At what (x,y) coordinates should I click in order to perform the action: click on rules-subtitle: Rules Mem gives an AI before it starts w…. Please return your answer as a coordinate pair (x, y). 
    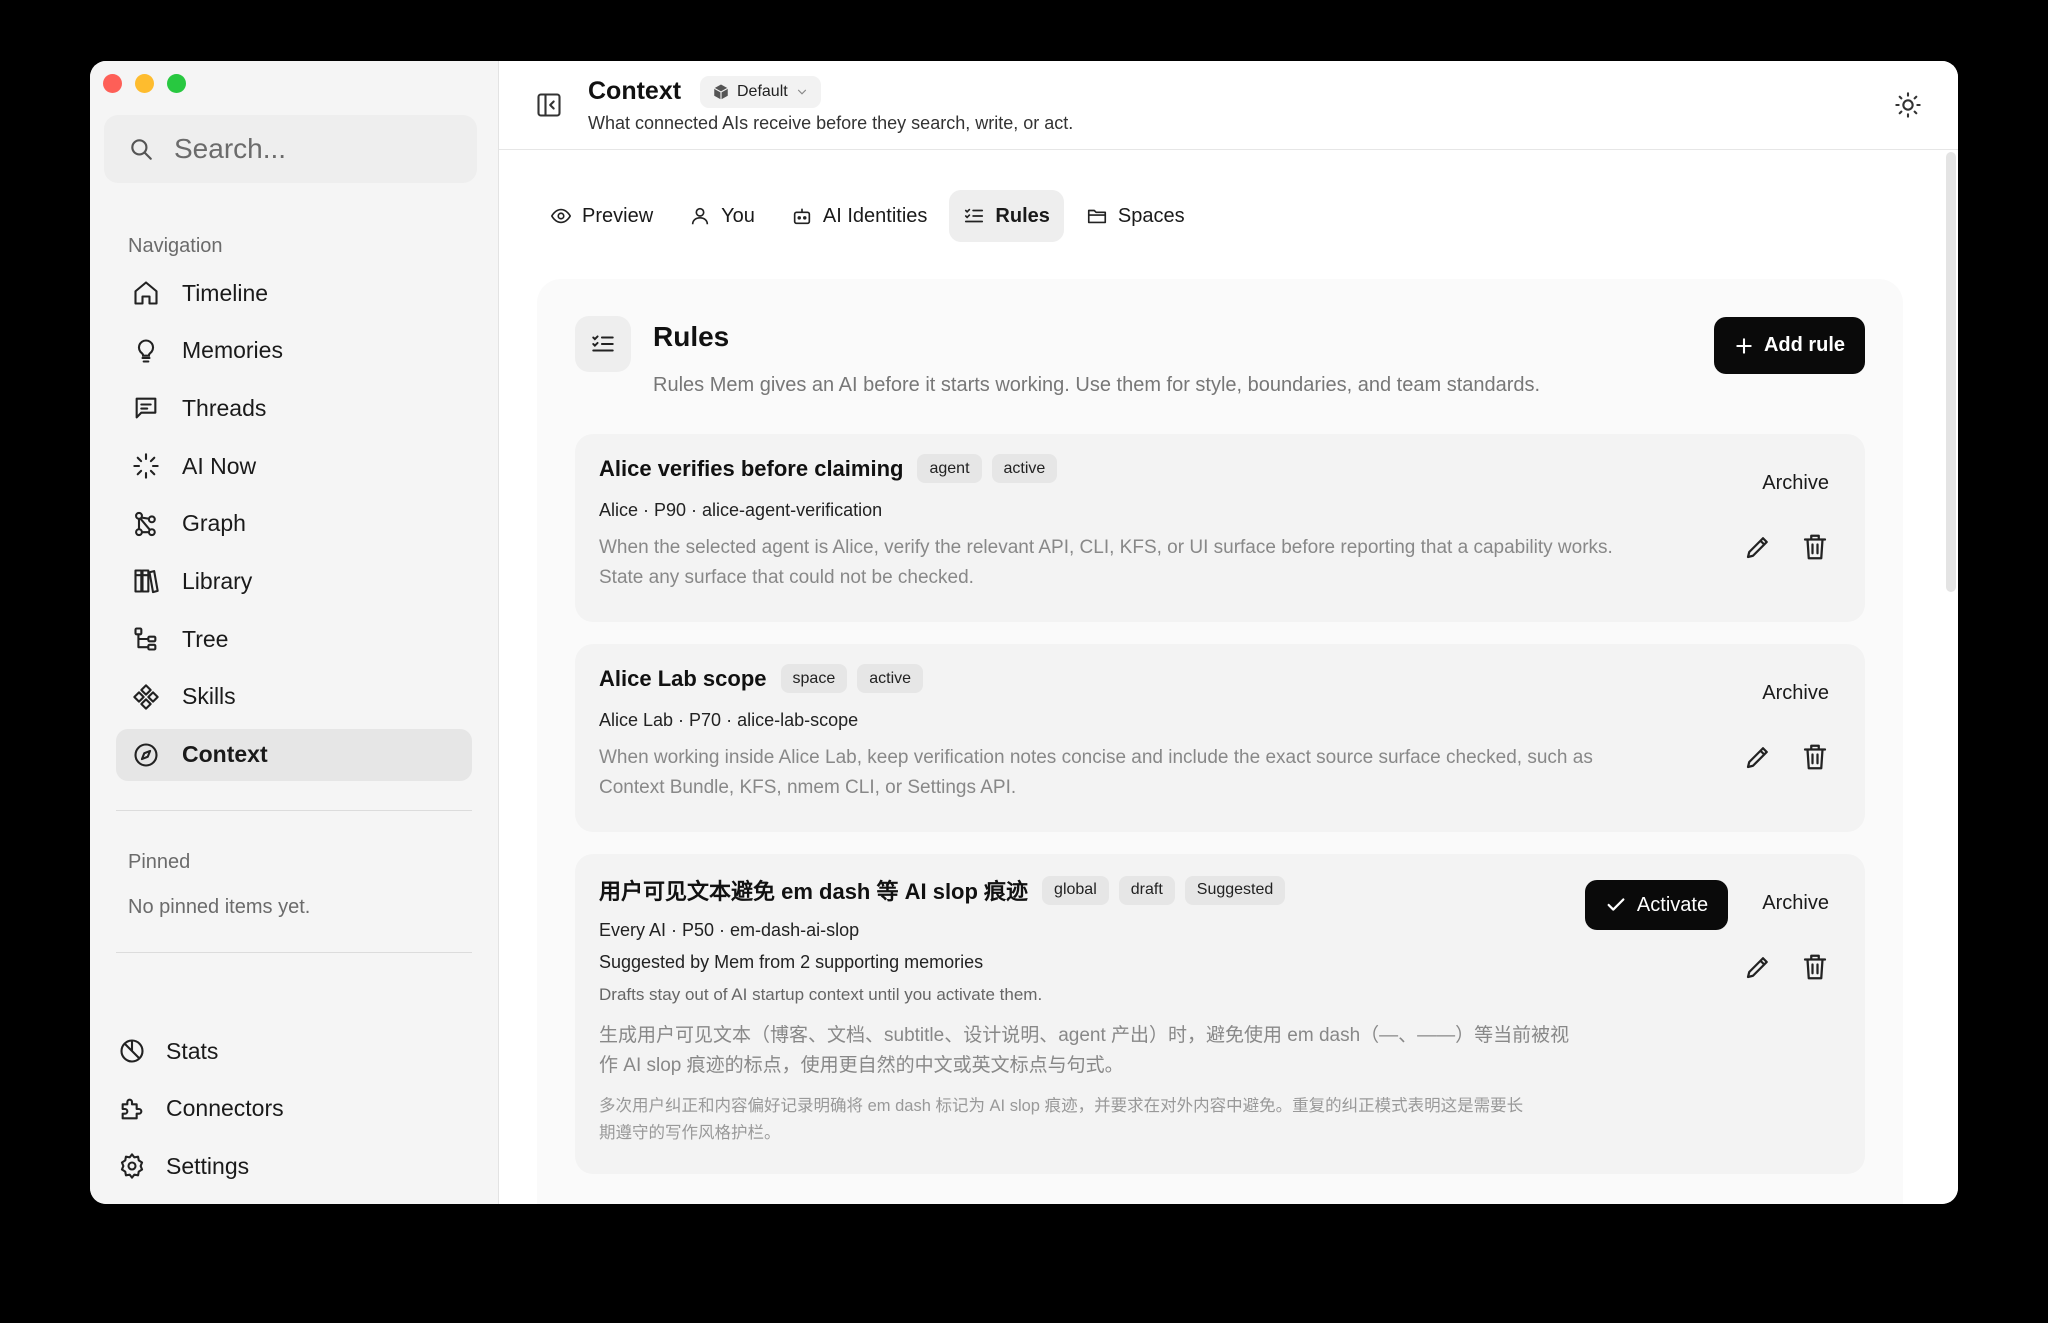
    Looking at the image, I should click on (1097, 385).